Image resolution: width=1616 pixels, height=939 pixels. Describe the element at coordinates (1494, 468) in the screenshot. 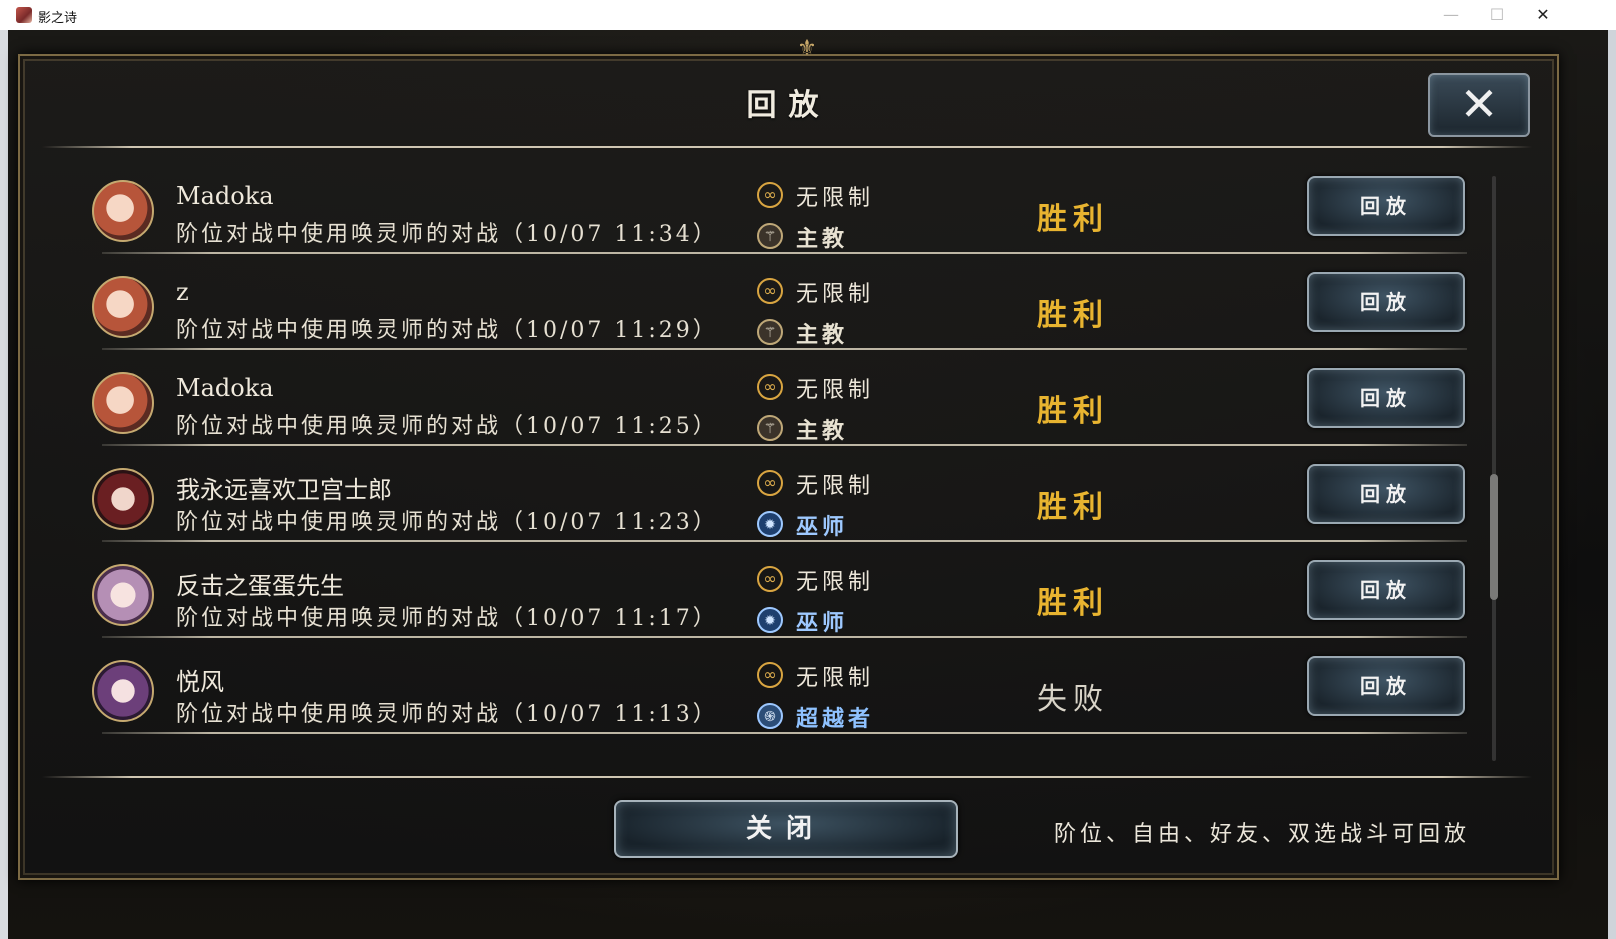

I see `scrollbar-track` at that location.